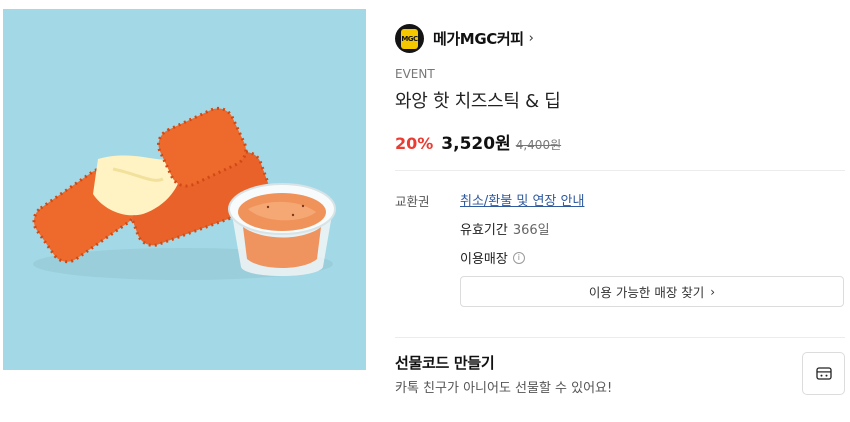  I want to click on refund-policy-link: 취소/환불 및 연장 안내, so click(522, 199).